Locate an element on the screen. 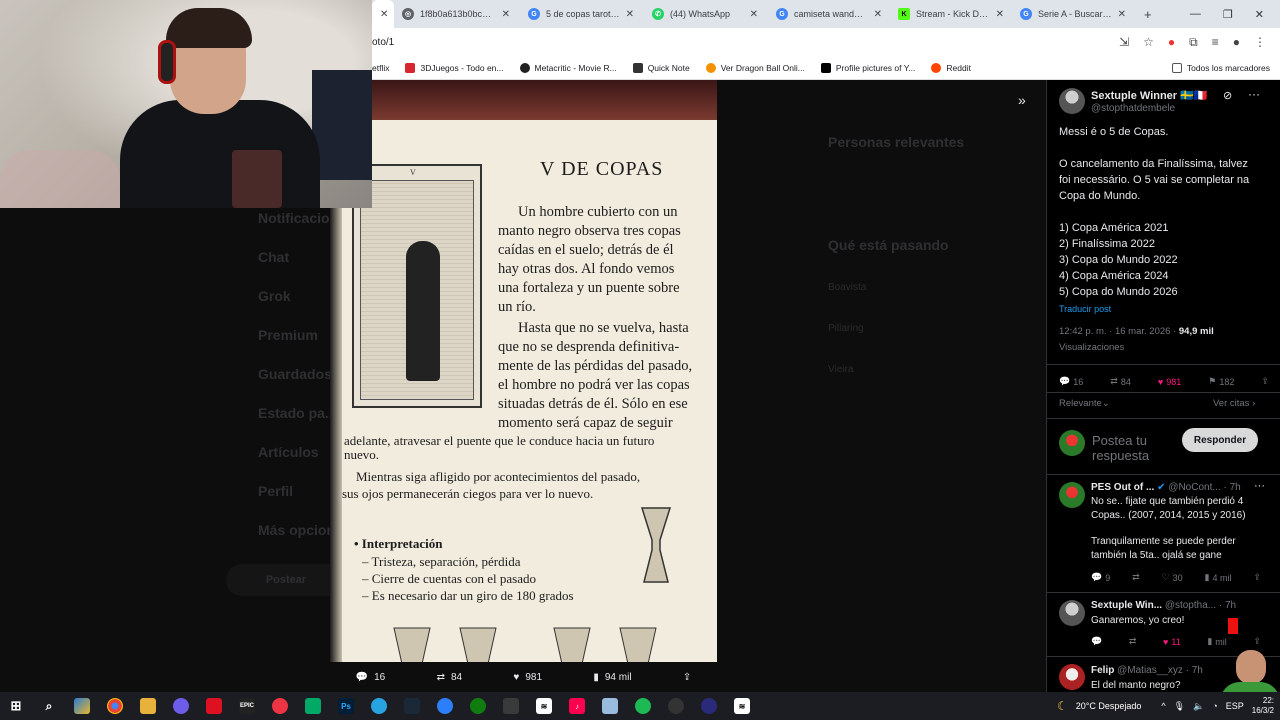  tweet-handle: @stopthatdembele is located at coordinates (1133, 108).